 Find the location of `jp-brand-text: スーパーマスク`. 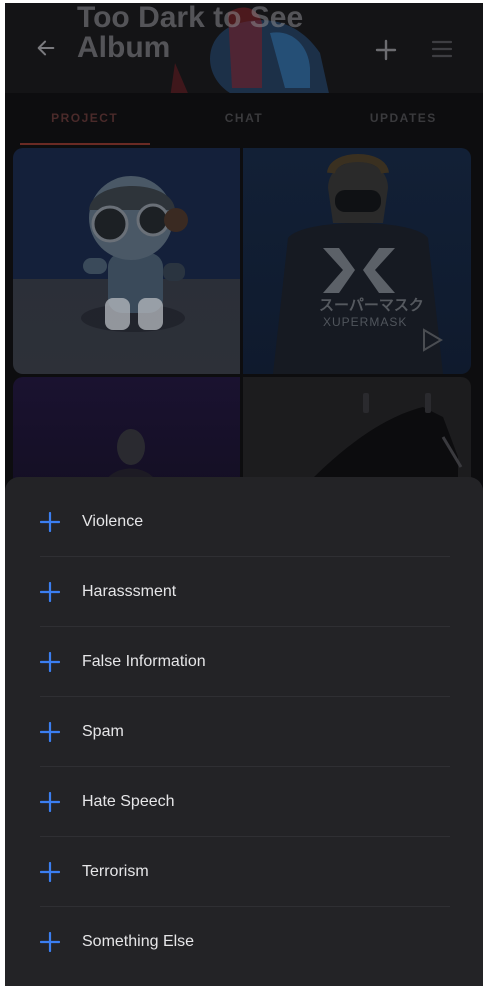

jp-brand-text: スーパーマスク is located at coordinates (371, 305).